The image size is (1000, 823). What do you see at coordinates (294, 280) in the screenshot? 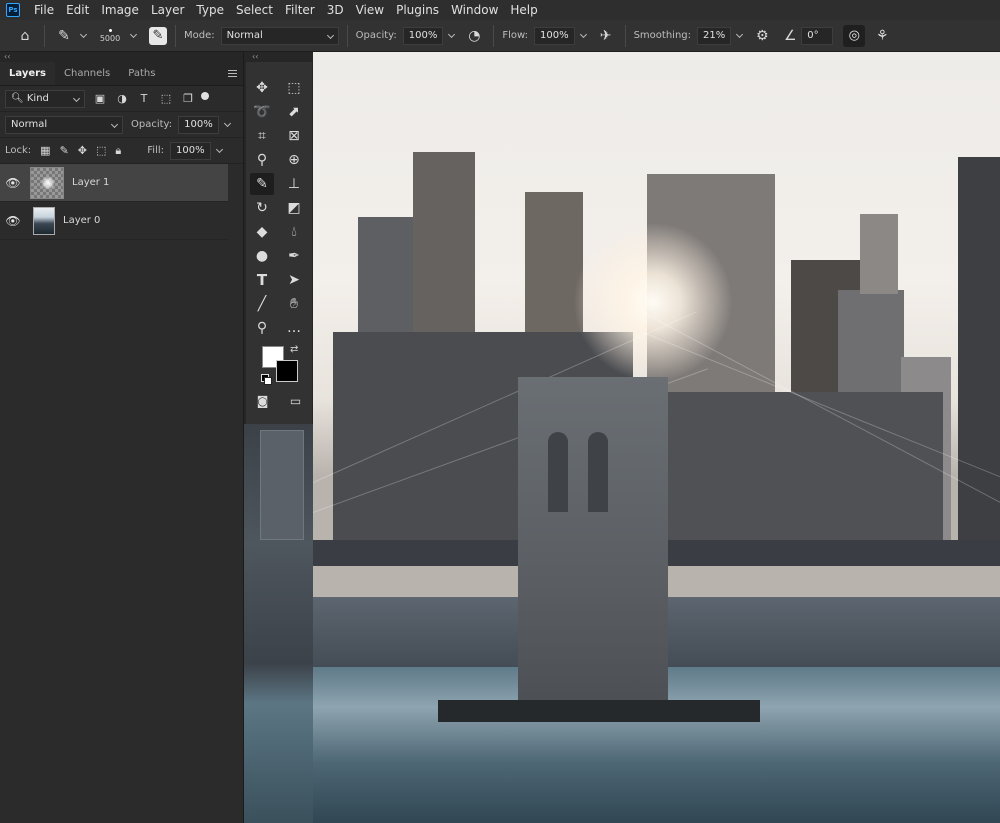
I see `path-selection-tool-icon: ➤` at bounding box center [294, 280].